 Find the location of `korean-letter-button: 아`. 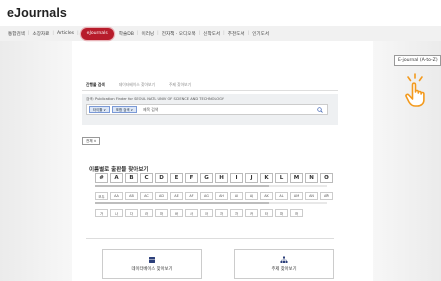

korean-letter-button: 아 is located at coordinates (206, 213).